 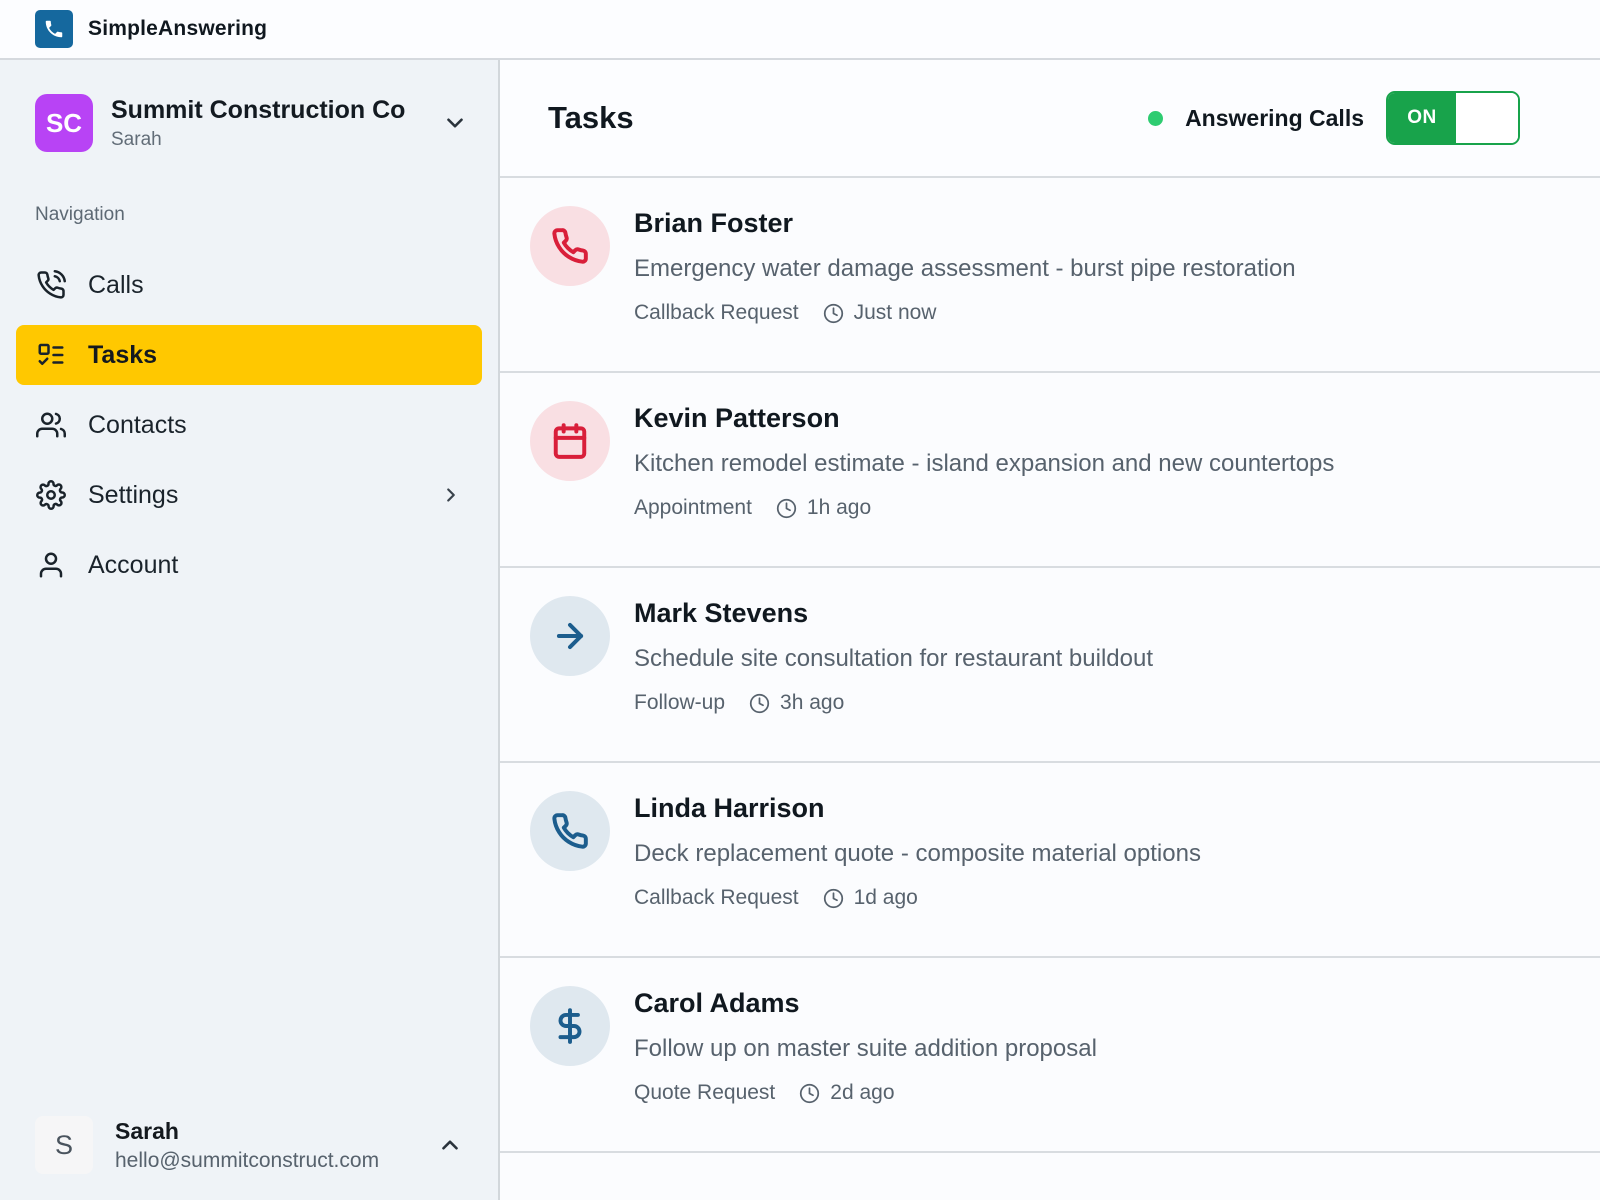 I want to click on user-email: hello@summitconstruct.com, so click(x=247, y=1160).